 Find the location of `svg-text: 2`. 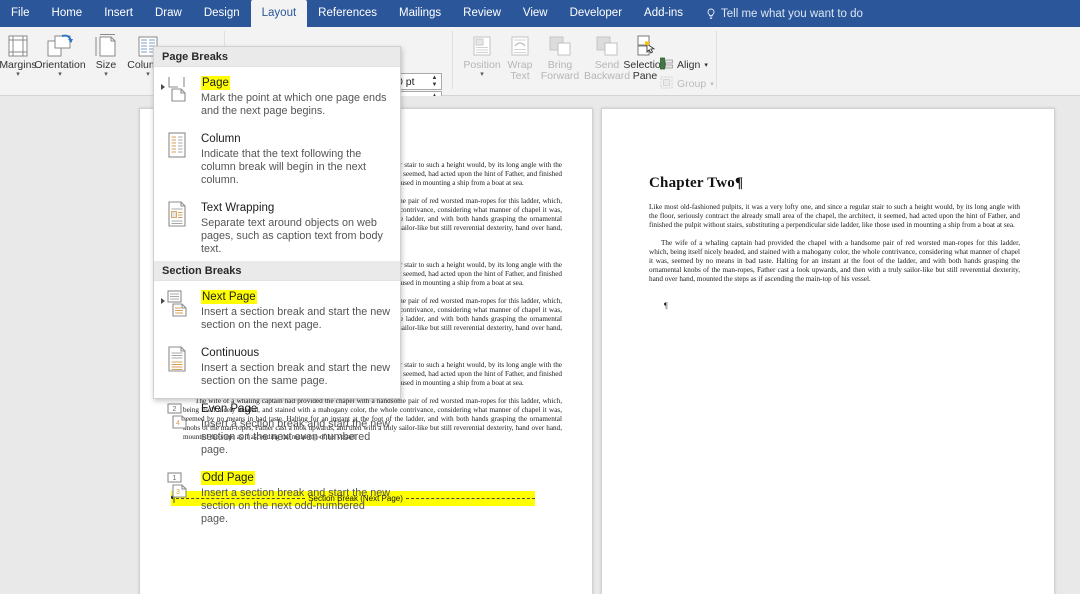

svg-text: 2 is located at coordinates (175, 409).